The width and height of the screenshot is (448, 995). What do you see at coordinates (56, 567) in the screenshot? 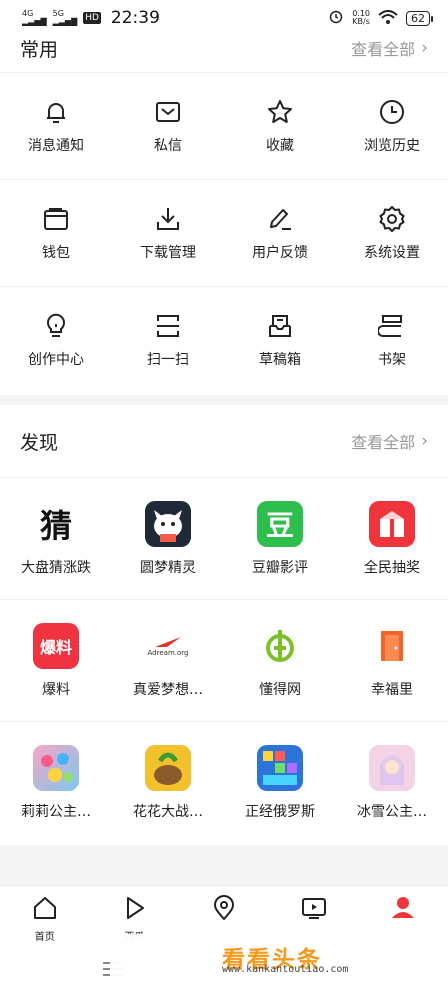
I see `discover-item-label: 大盘猜涨跌` at bounding box center [56, 567].